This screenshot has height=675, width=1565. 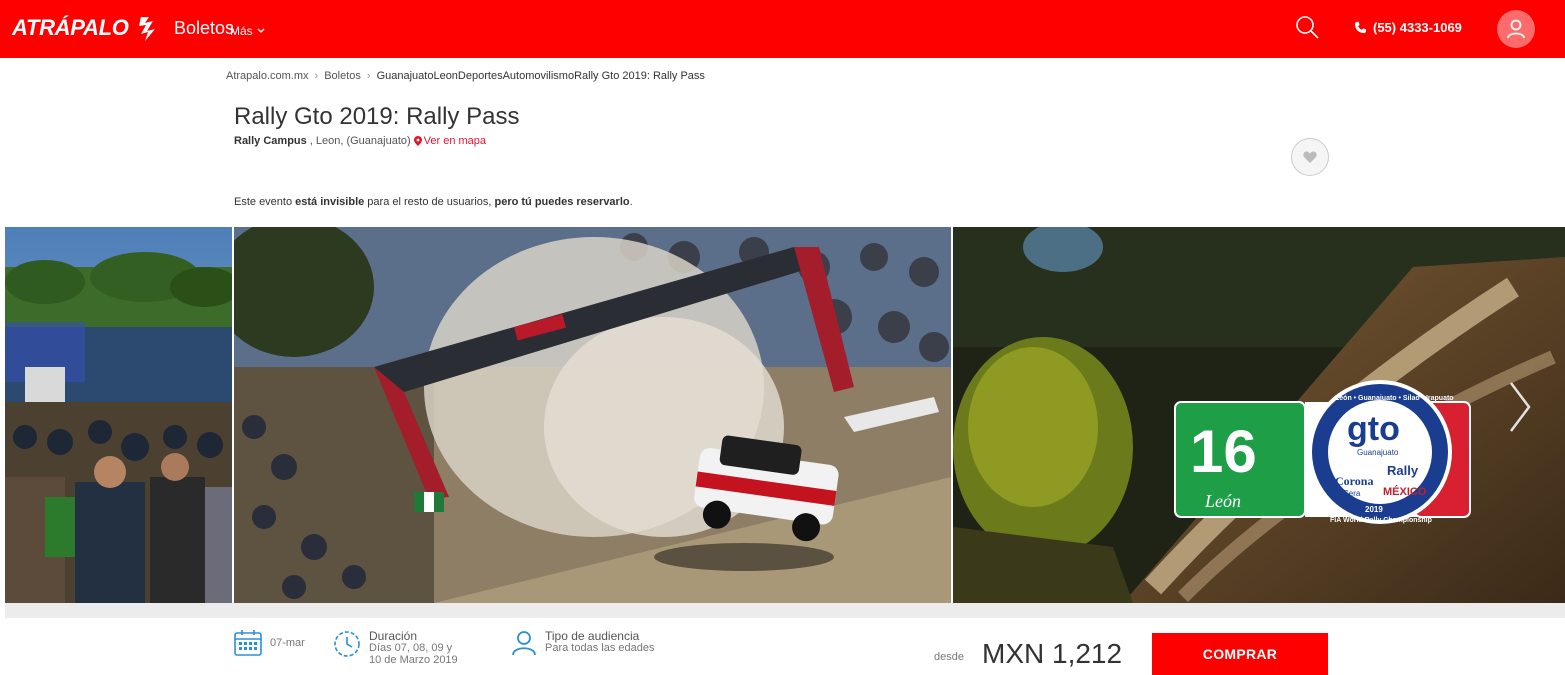 I want to click on user-icon, so click(x=1516, y=29).